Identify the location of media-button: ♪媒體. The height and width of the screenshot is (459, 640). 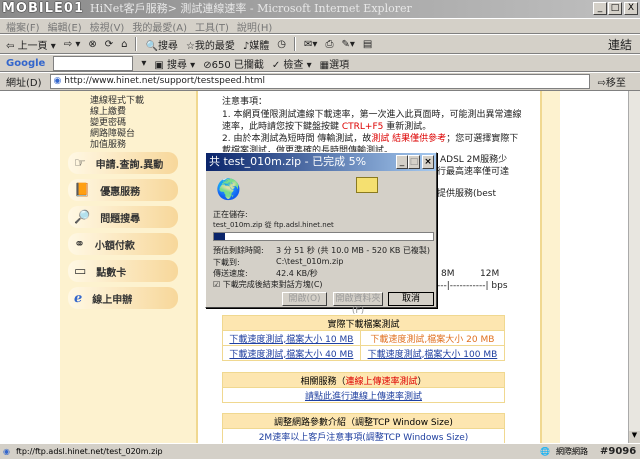
(256, 44).